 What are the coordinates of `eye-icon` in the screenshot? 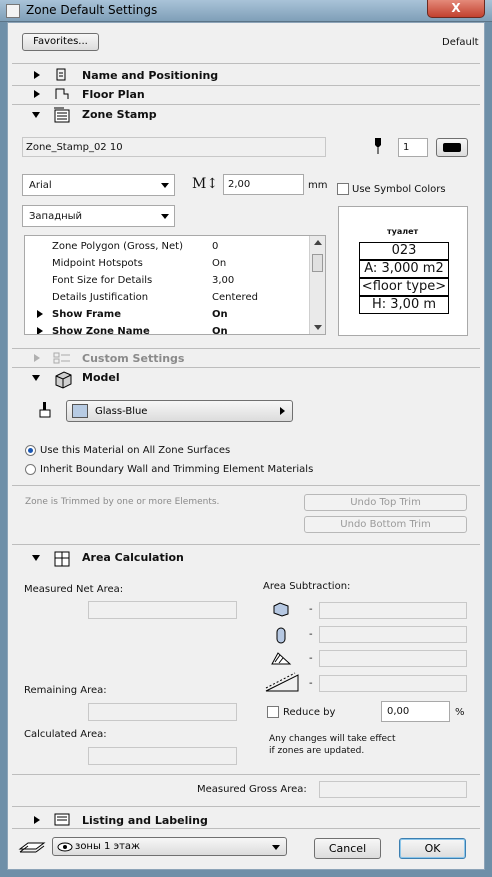 It's located at (65, 847).